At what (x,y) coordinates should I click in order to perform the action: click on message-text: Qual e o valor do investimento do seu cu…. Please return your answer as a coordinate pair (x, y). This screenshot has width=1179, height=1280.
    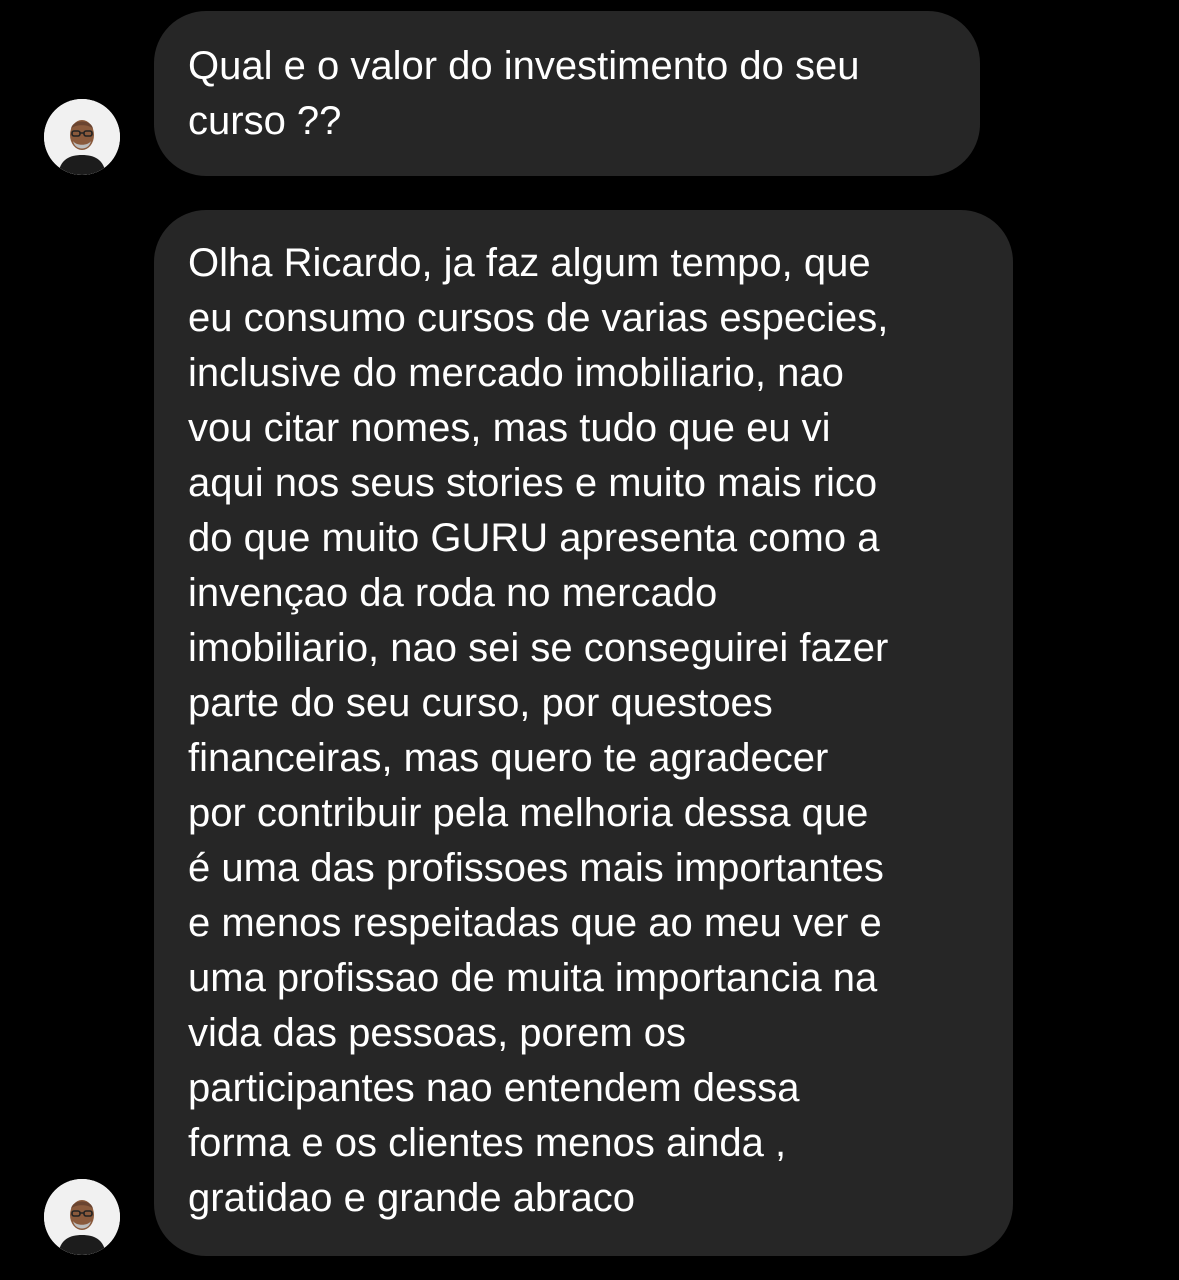
    Looking at the image, I should click on (524, 93).